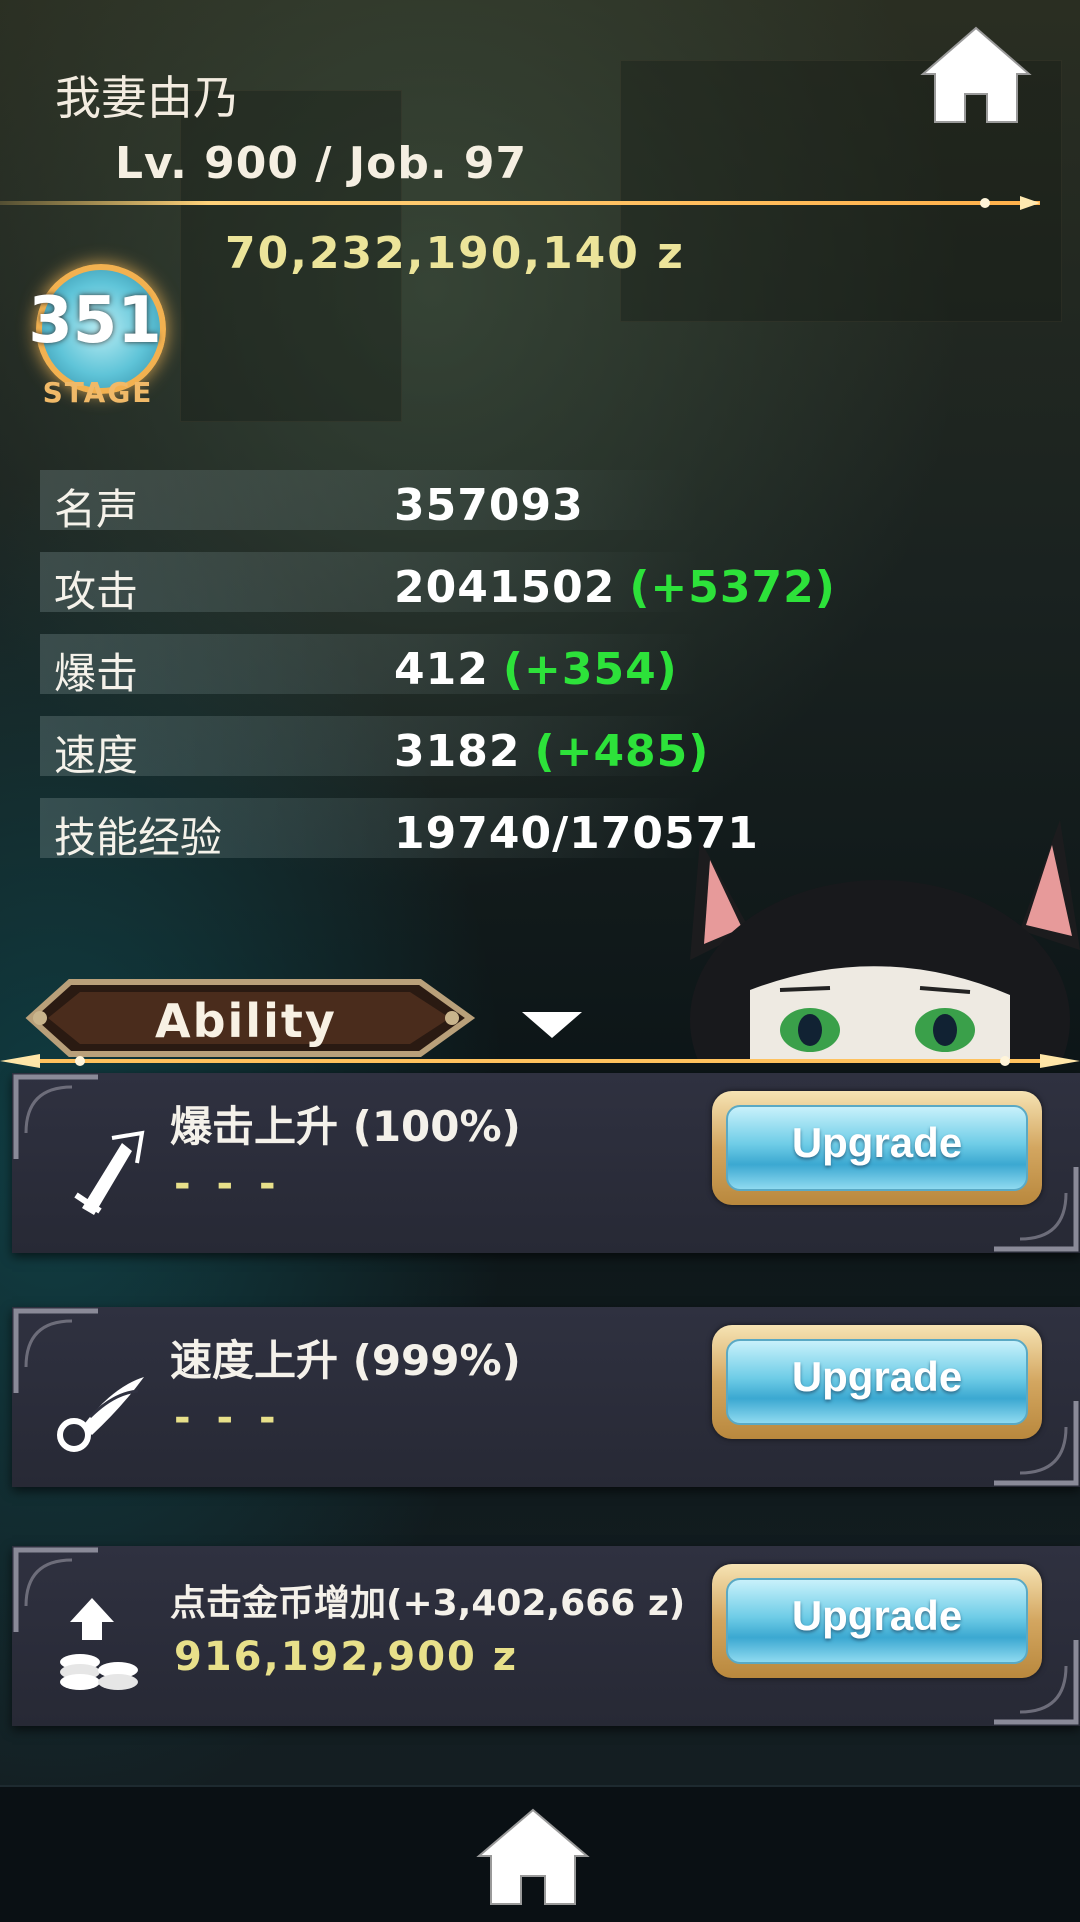 The width and height of the screenshot is (1080, 1922). What do you see at coordinates (520, 203) in the screenshot?
I see `header-gold-divider` at bounding box center [520, 203].